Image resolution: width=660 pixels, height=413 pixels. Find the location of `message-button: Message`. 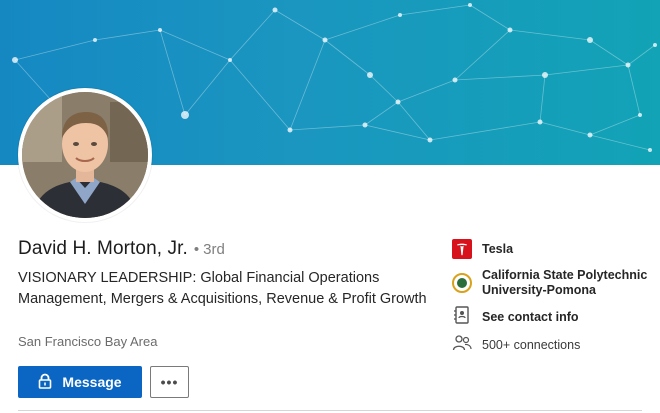

message-button: Message is located at coordinates (80, 382).